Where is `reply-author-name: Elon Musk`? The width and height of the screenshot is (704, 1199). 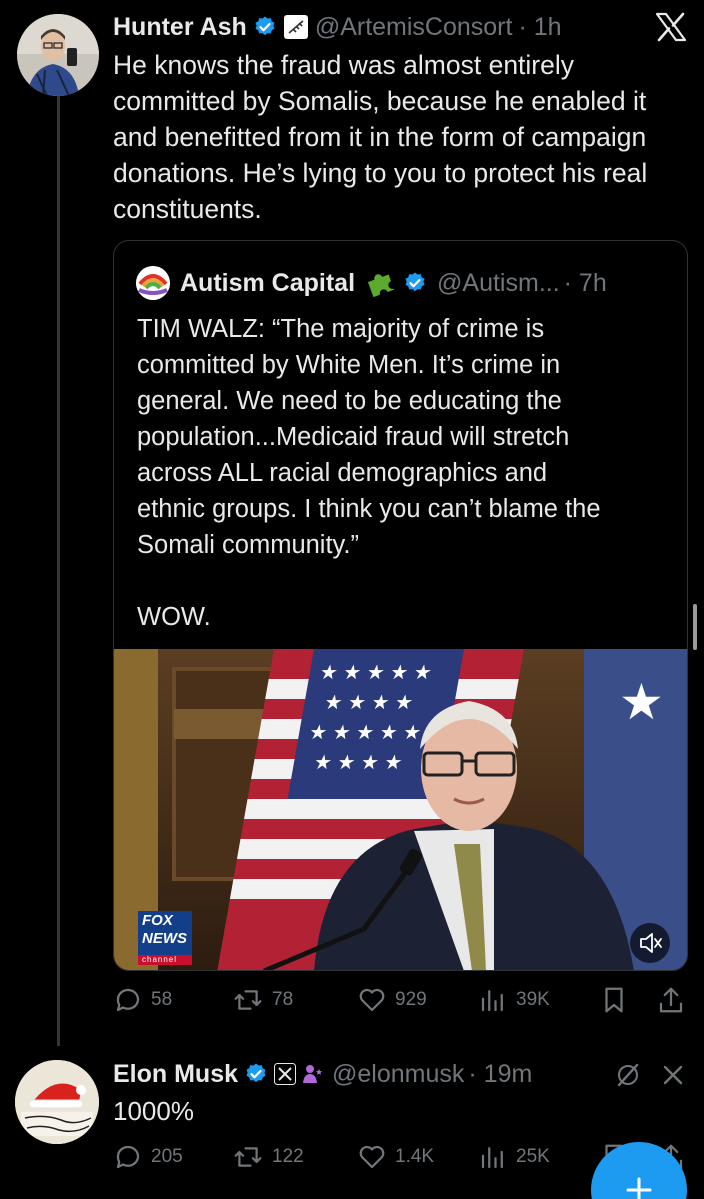
reply-author-name: Elon Musk is located at coordinates (175, 1074).